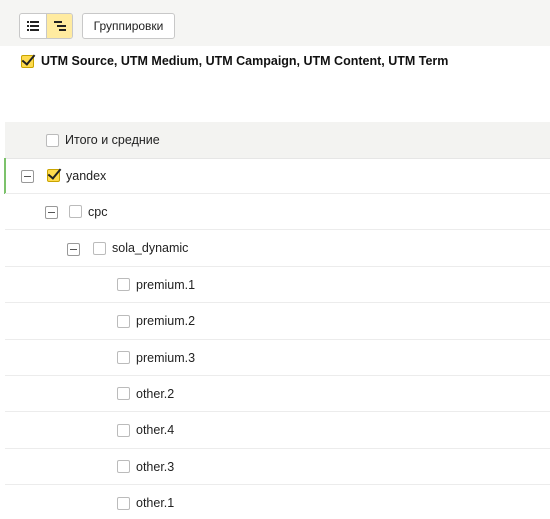 The width and height of the screenshot is (550, 519). I want to click on row-label: sola_dynamic, so click(150, 248).